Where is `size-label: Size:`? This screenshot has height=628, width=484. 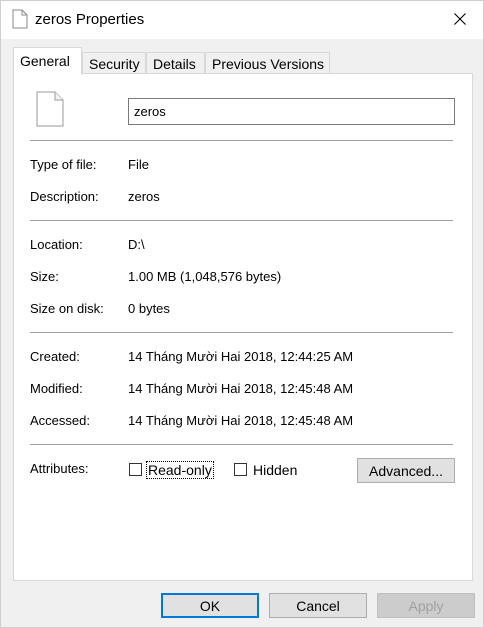
size-label: Size: is located at coordinates (44, 276).